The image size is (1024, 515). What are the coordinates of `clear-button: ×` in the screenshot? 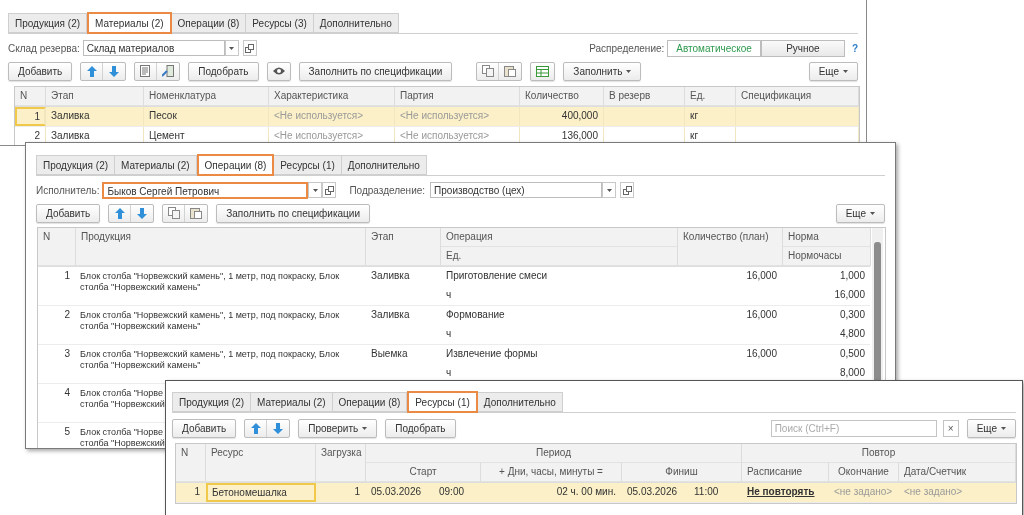 It's located at (950, 428).